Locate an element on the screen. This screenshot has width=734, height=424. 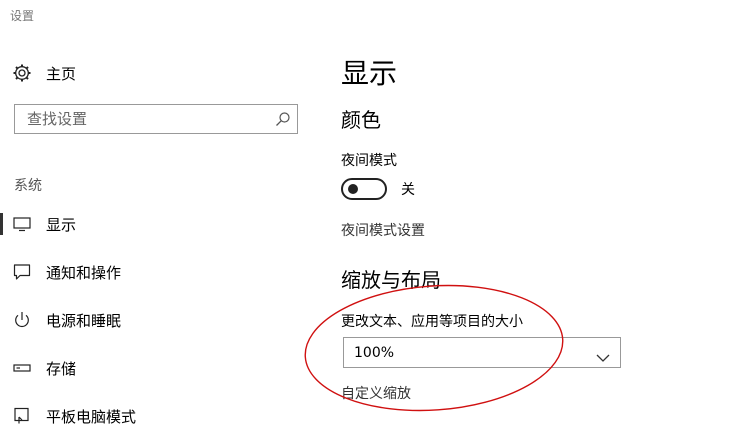
chevron-down-icon is located at coordinates (603, 355).